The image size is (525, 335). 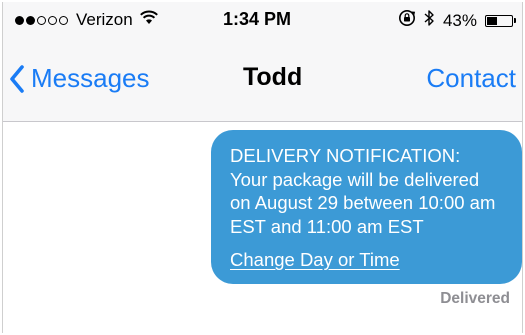 I want to click on bluetooth-icon, so click(x=429, y=20).